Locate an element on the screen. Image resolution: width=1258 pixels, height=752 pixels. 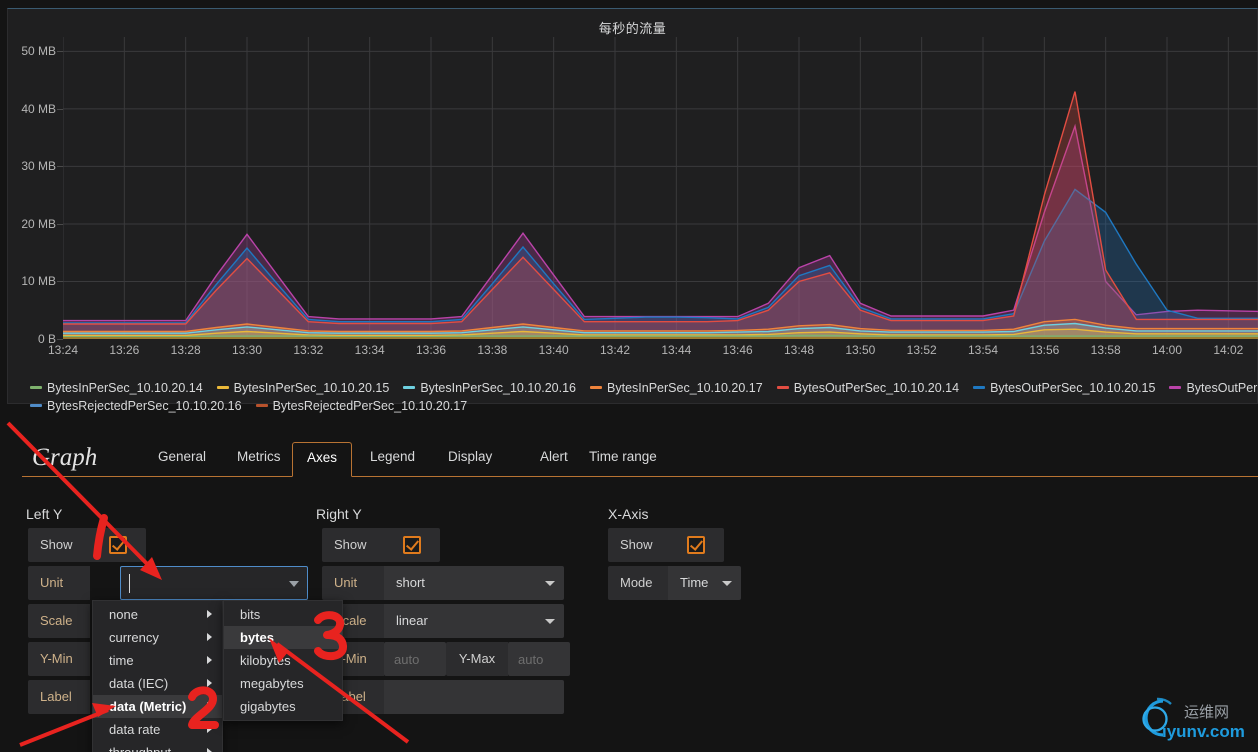
unit-submenu-item-bits: bits is located at coordinates (283, 614).